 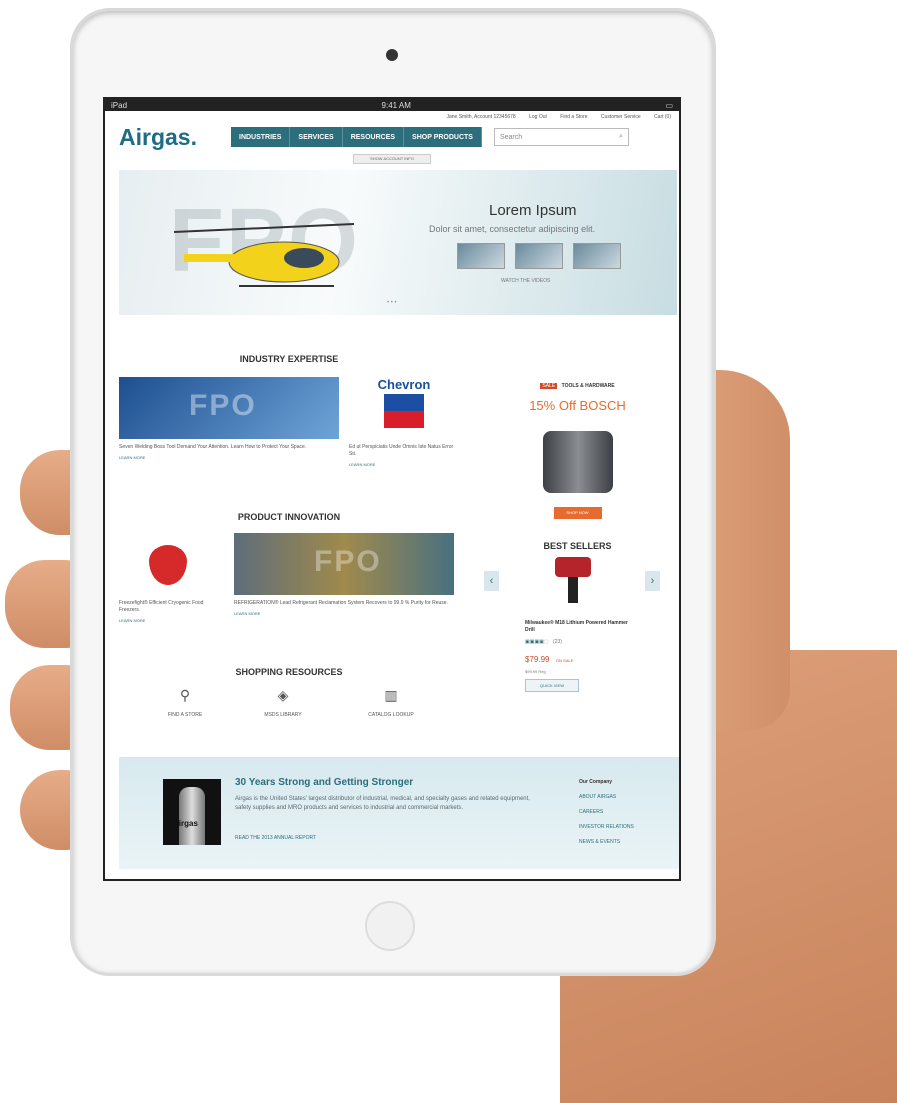 I want to click on msds-library-label: MSDS LIBRARY, so click(x=283, y=715).